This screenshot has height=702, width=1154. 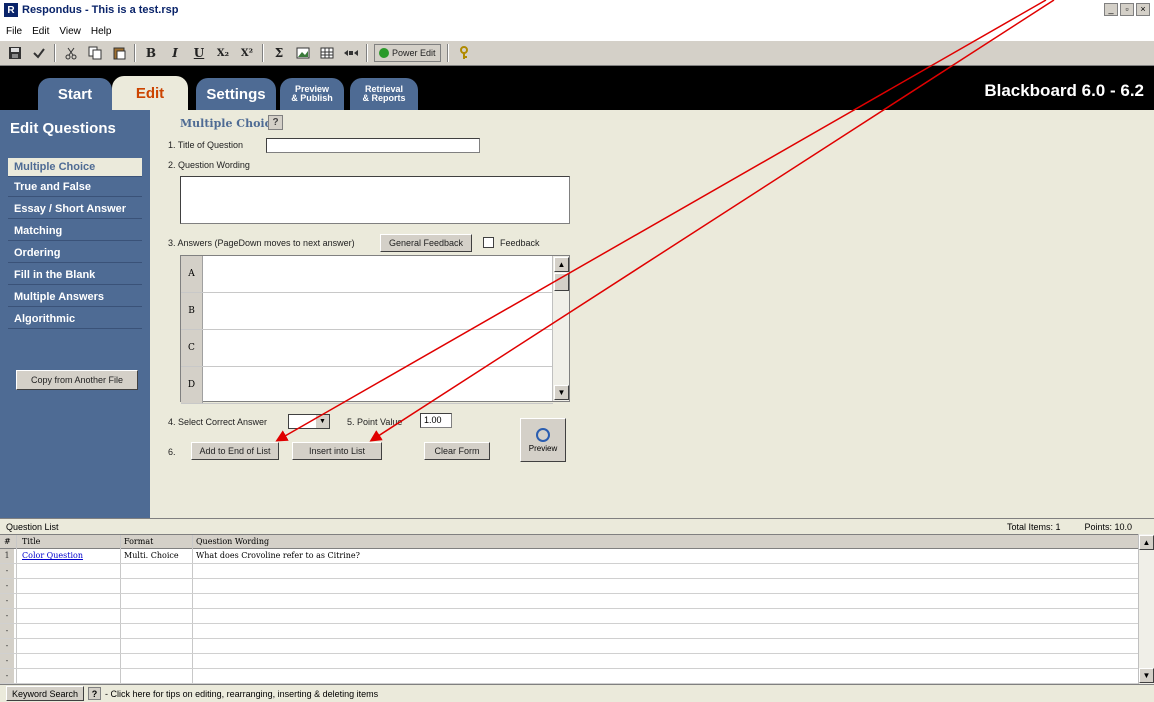 I want to click on sidebar-item-multiple-answers: Multiple Answers, so click(x=75, y=297).